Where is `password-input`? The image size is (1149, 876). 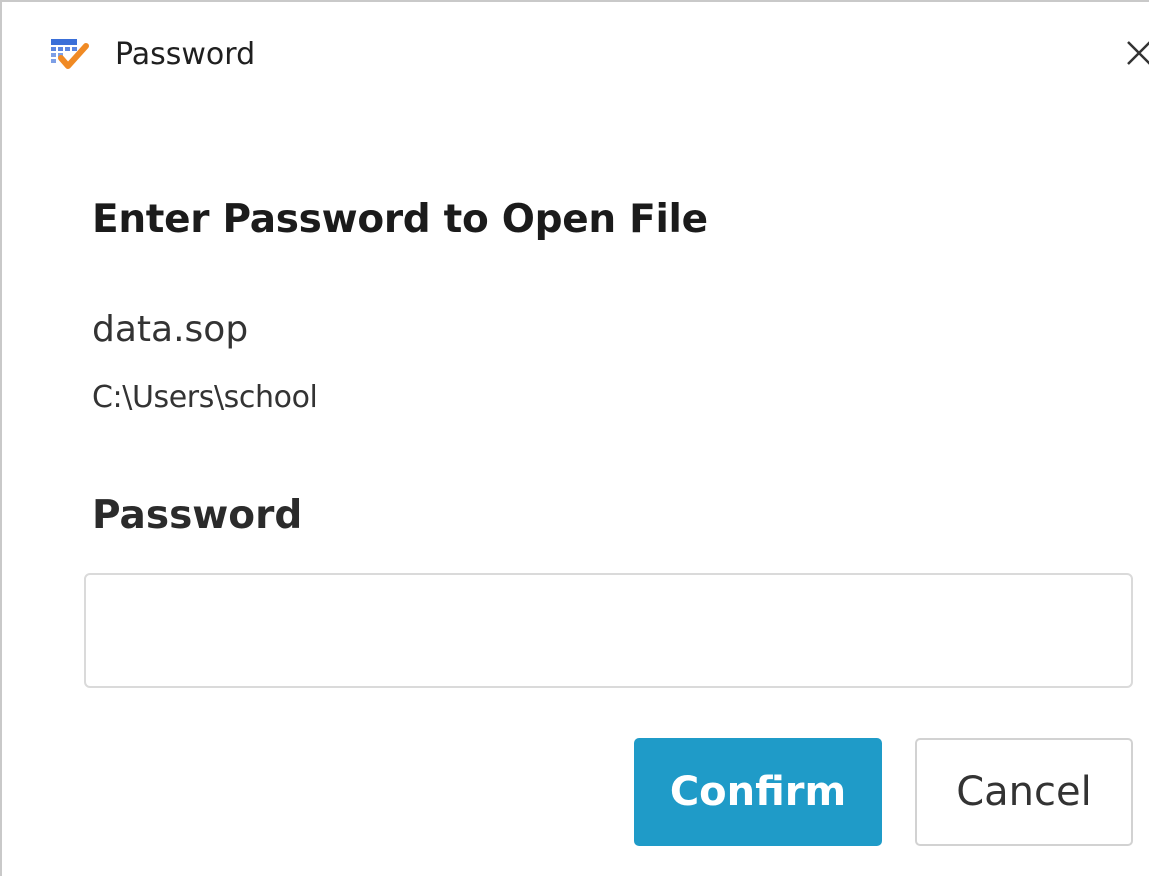 password-input is located at coordinates (608, 630).